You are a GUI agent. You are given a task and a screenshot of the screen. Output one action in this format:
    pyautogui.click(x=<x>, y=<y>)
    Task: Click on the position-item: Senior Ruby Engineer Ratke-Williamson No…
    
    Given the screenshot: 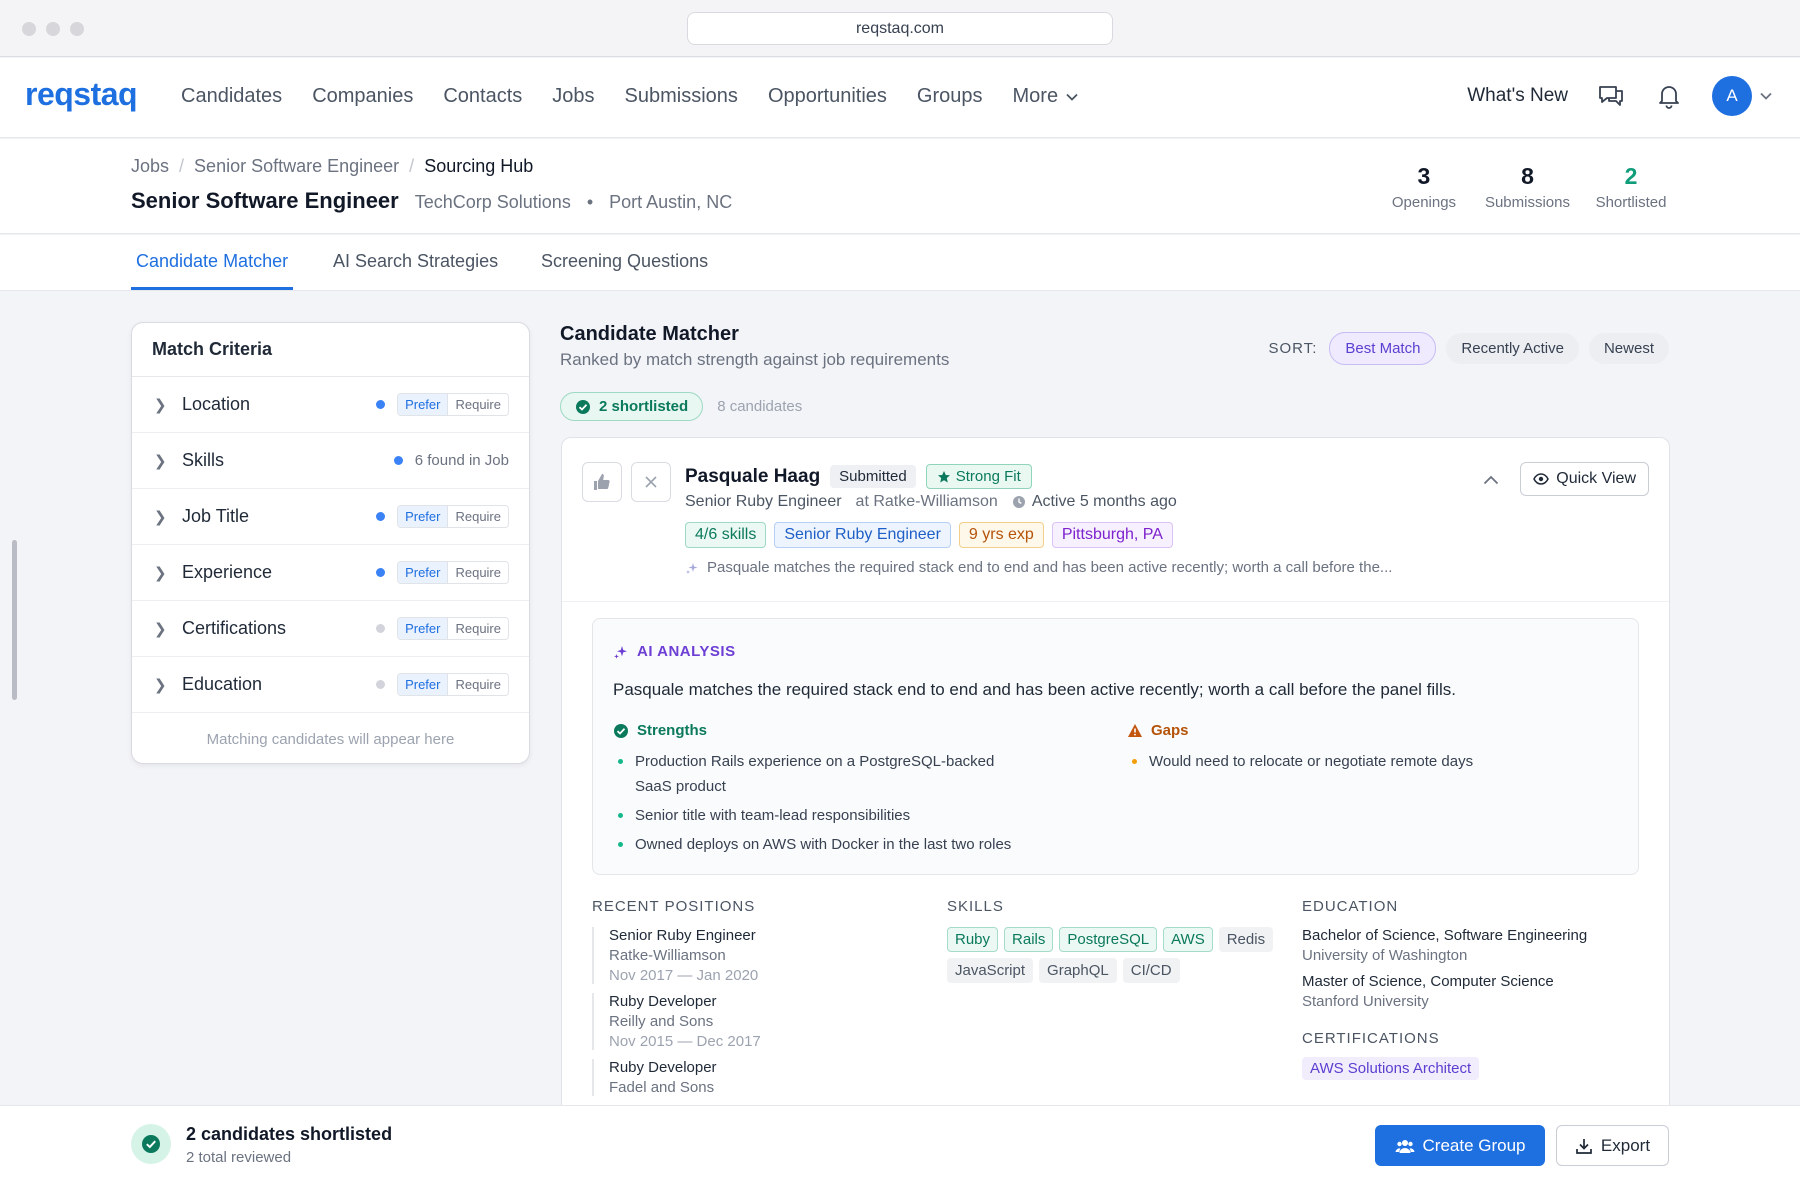 What is the action you would take?
    pyautogui.click(x=752, y=955)
    